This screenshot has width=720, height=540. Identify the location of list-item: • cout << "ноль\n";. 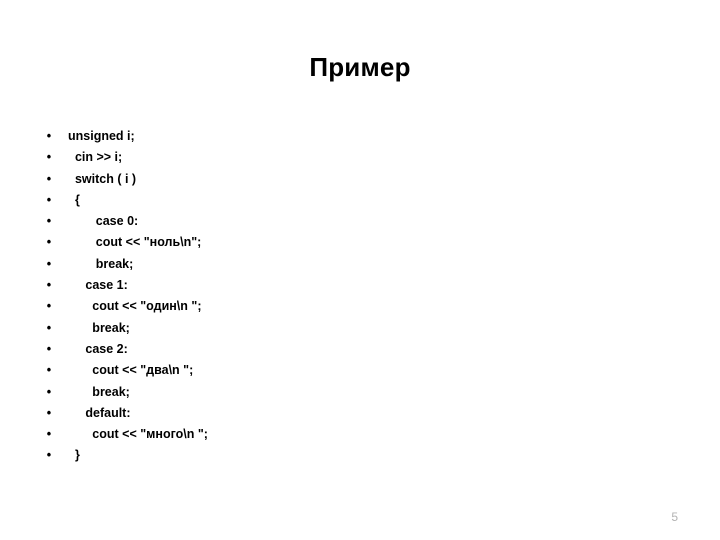
(320, 242).